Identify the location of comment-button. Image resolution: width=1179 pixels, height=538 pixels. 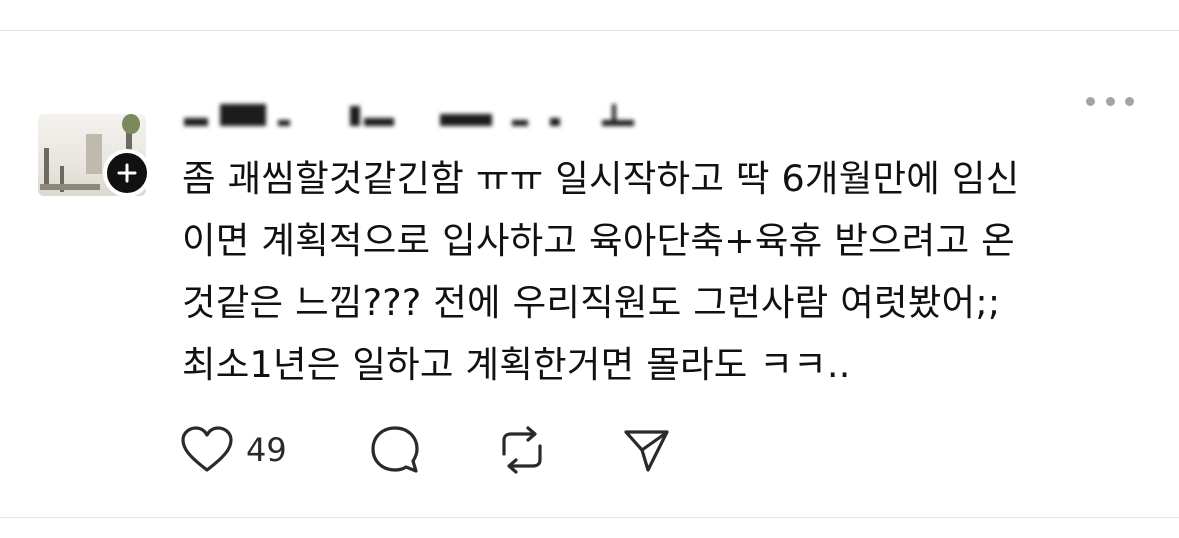
(395, 450).